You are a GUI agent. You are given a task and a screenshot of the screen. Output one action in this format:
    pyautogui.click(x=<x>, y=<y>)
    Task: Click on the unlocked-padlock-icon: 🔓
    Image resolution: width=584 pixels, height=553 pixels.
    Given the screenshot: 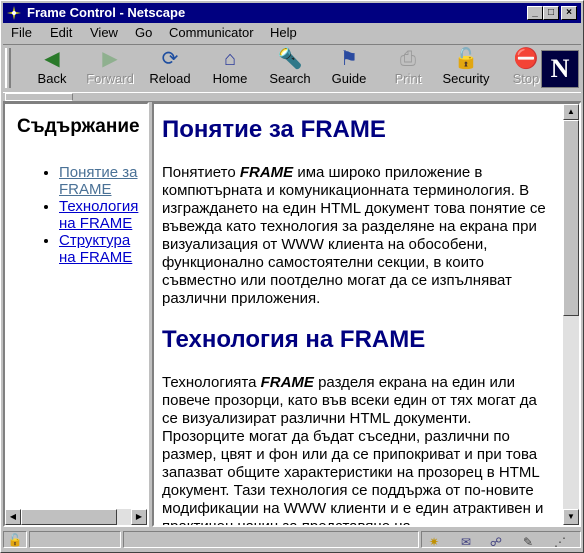 What is the action you would take?
    pyautogui.click(x=15, y=540)
    